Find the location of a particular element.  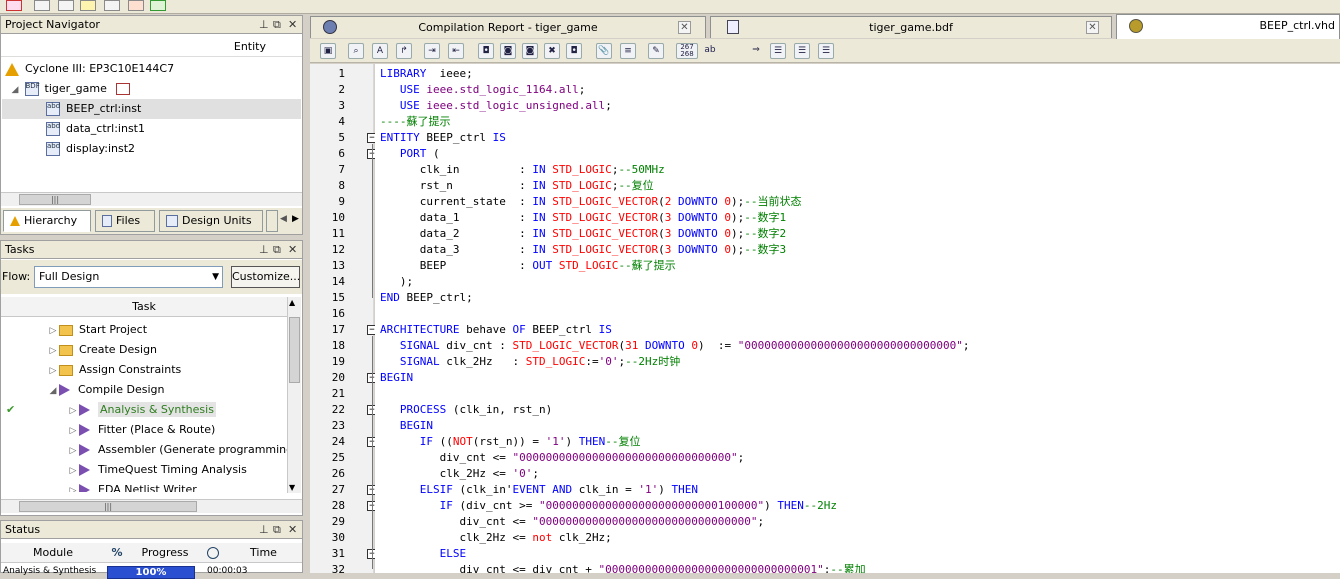

toggle-bookmark-icon: ◘ is located at coordinates (574, 51).